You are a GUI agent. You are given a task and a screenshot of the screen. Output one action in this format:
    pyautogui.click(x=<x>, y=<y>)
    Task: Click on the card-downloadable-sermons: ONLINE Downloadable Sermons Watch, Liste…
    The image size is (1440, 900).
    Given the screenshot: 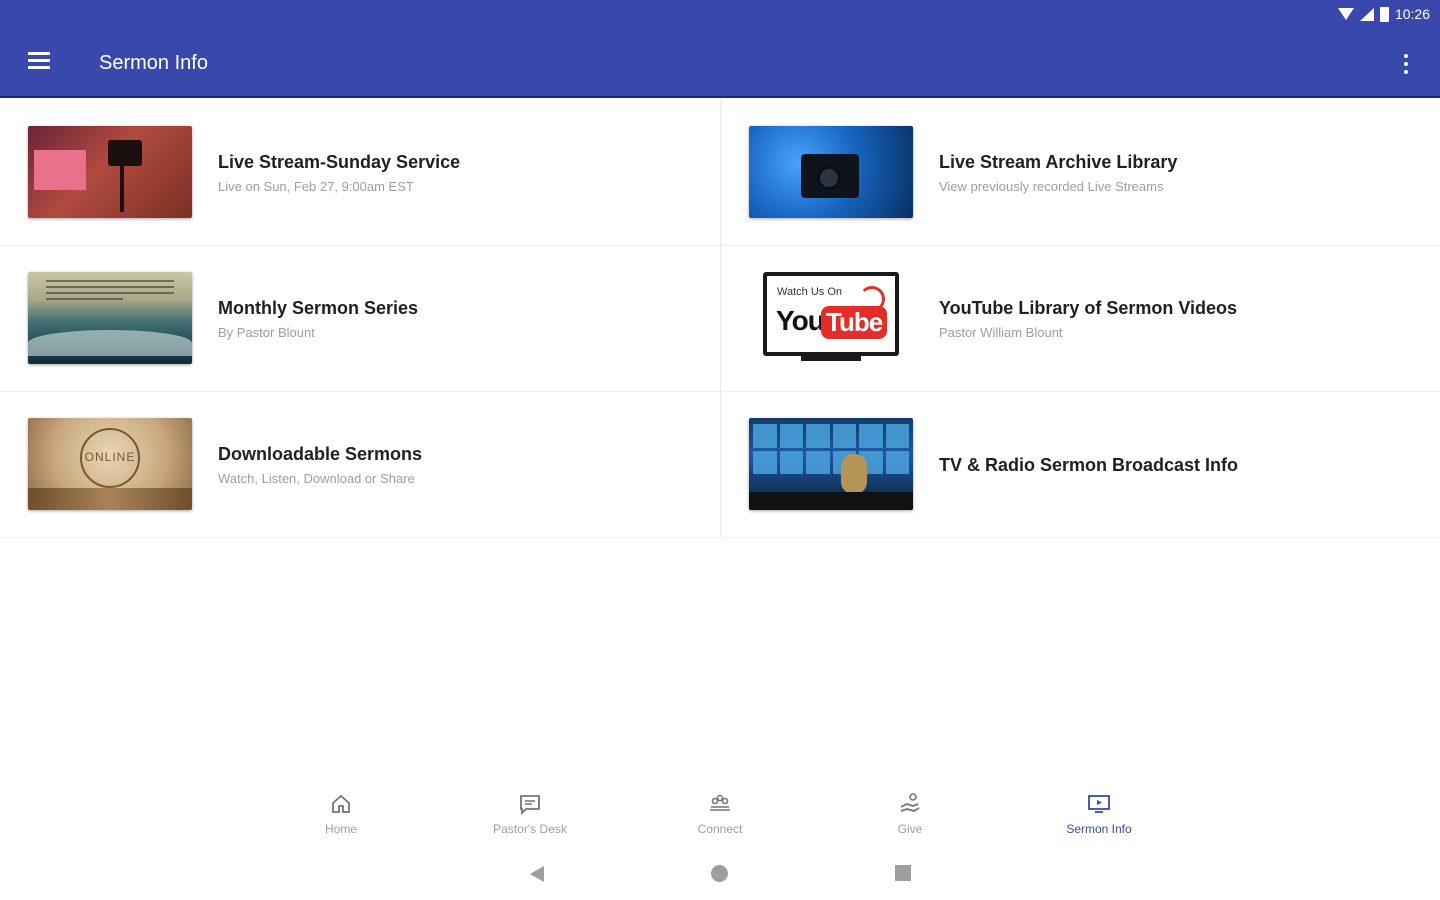 What is the action you would take?
    pyautogui.click(x=360, y=465)
    